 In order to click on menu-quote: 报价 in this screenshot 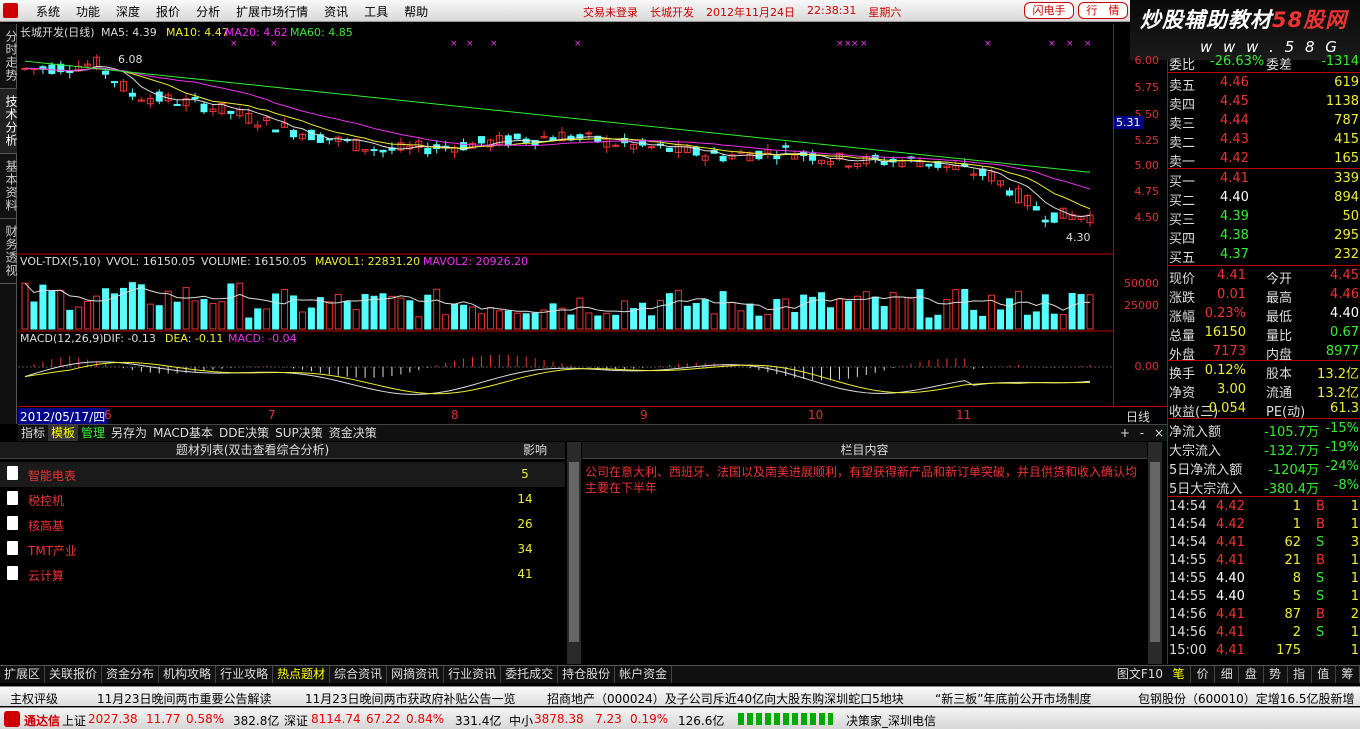, I will do `click(168, 11)`.